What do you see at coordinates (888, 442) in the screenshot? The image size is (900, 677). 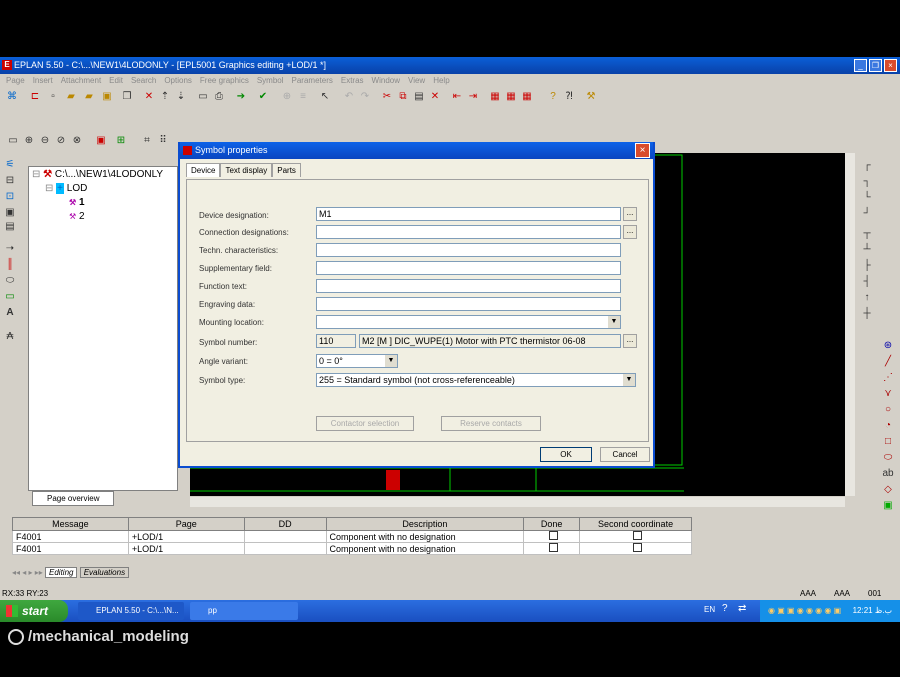 I see `rectangle-draw-icon: □` at bounding box center [888, 442].